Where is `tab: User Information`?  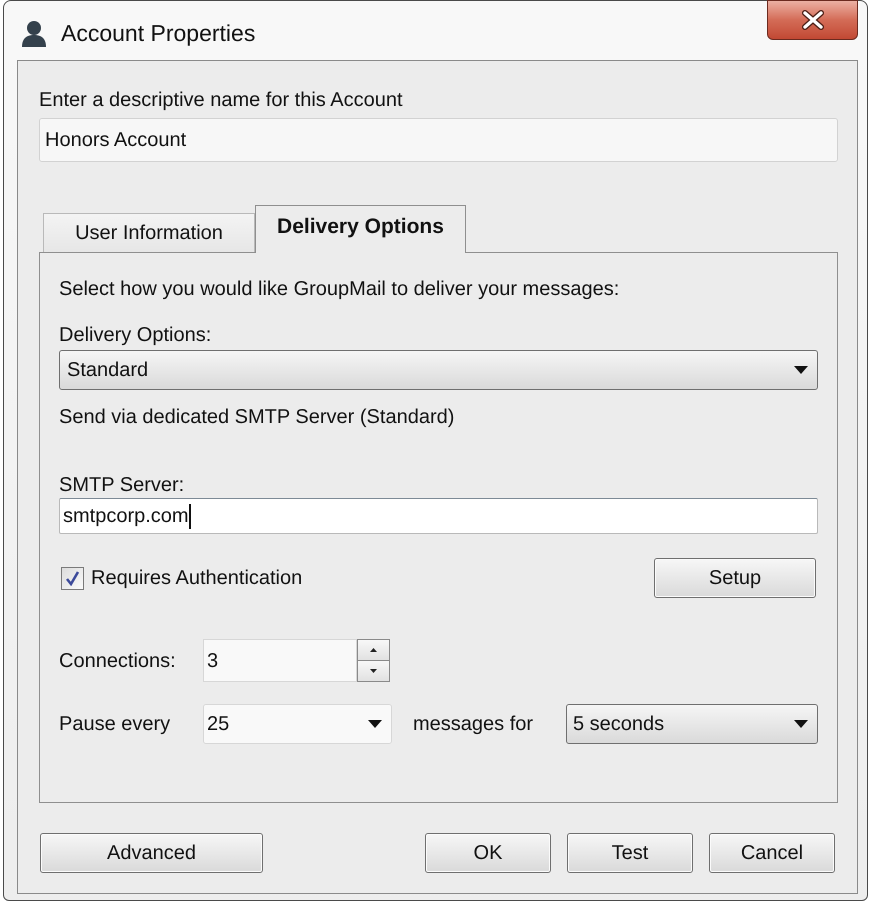
tab: User Information is located at coordinates (149, 232).